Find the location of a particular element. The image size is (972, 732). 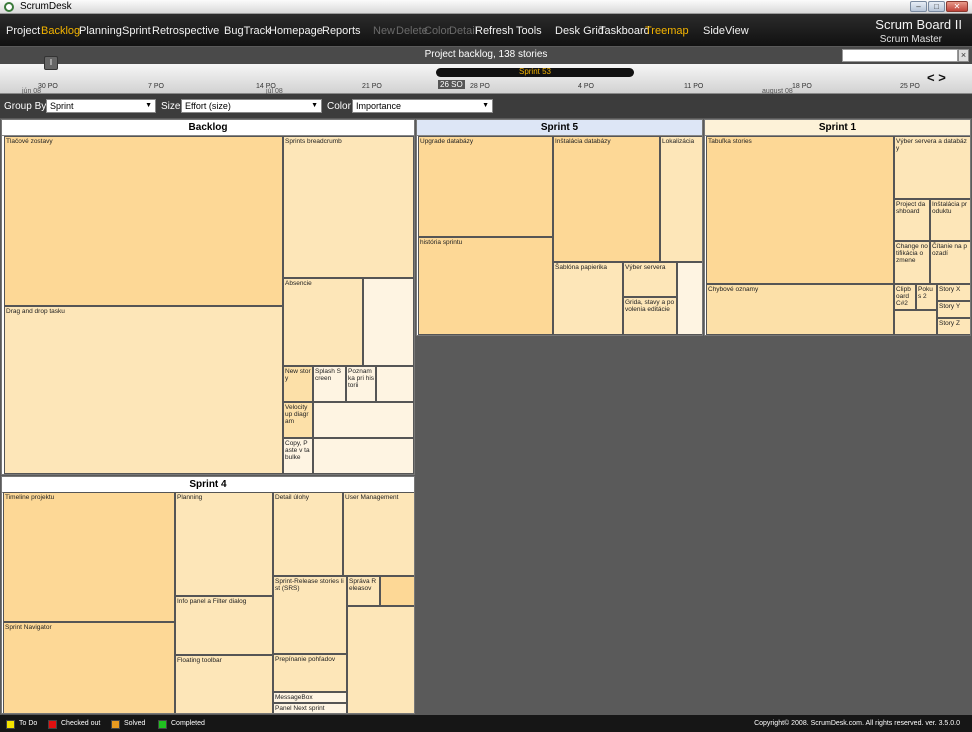

story-tile: Výber servera is located at coordinates (650, 279).